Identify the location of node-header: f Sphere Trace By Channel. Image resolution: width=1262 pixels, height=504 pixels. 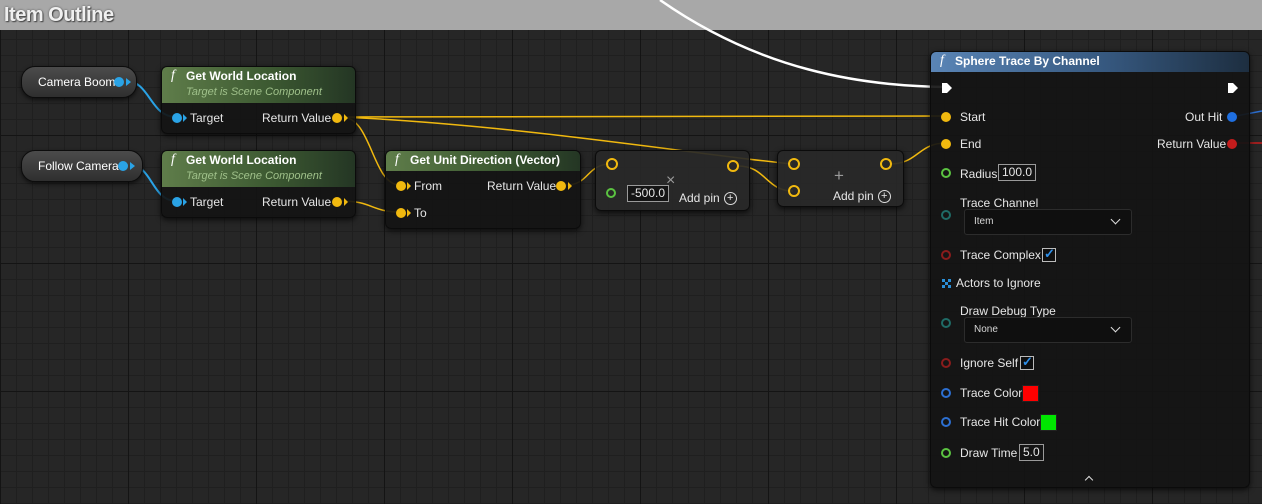
(1090, 62).